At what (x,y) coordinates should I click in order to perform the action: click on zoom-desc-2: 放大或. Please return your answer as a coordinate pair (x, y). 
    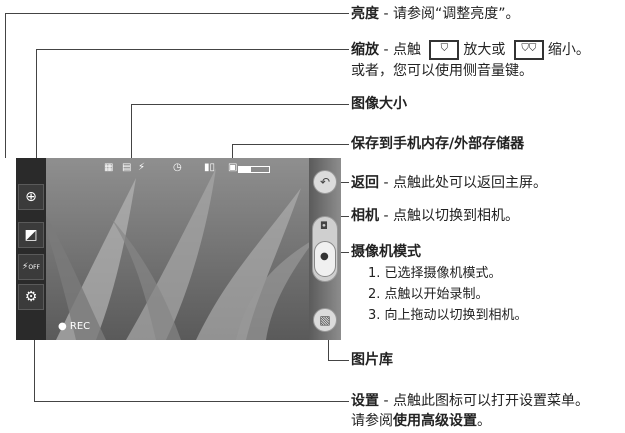
    Looking at the image, I should click on (484, 50).